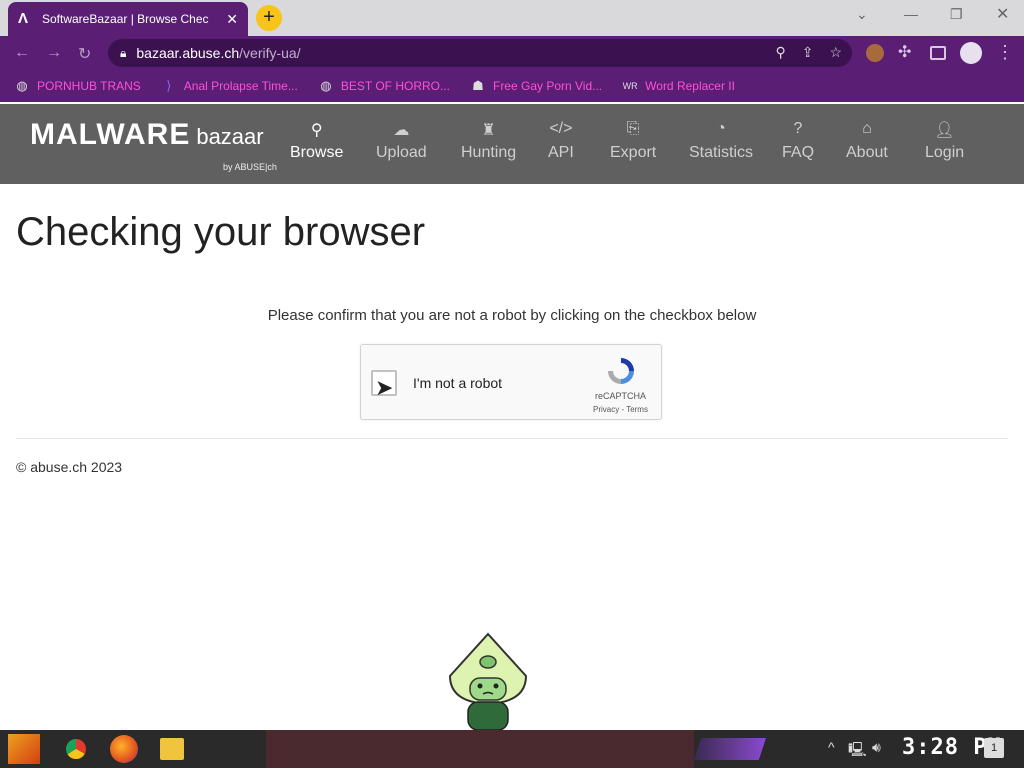 Image resolution: width=1024 pixels, height=768 pixels. Describe the element at coordinates (730, 749) in the screenshot. I see `taskbar-decoration` at that location.